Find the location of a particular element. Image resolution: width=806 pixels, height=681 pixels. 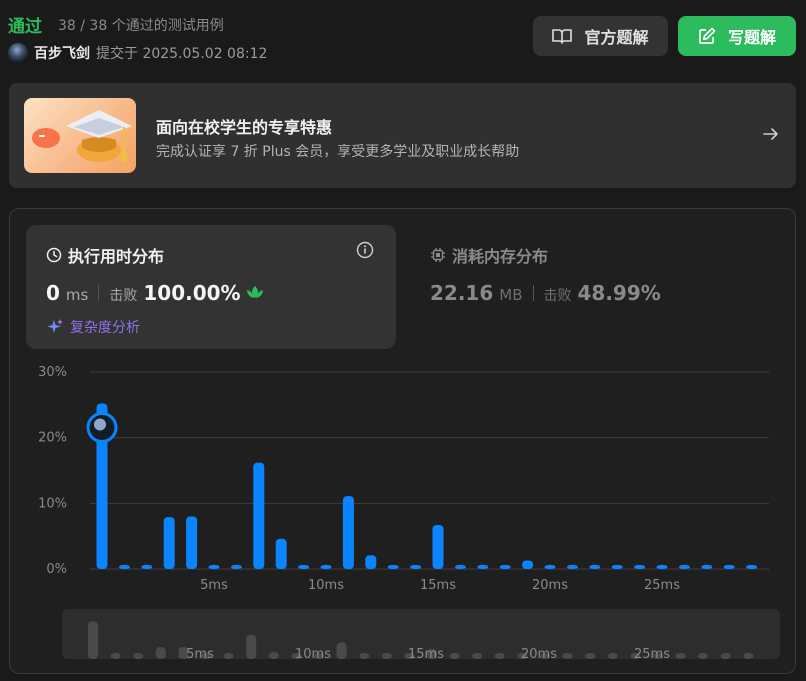

promo-subtitle: 完成认证享 7 折 Plus 会员，享受更多学业及职业成长帮助 is located at coordinates (338, 152).